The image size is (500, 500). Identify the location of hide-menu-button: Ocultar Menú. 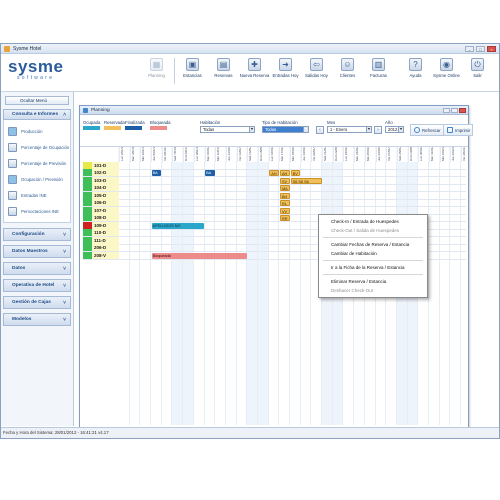
(37, 100).